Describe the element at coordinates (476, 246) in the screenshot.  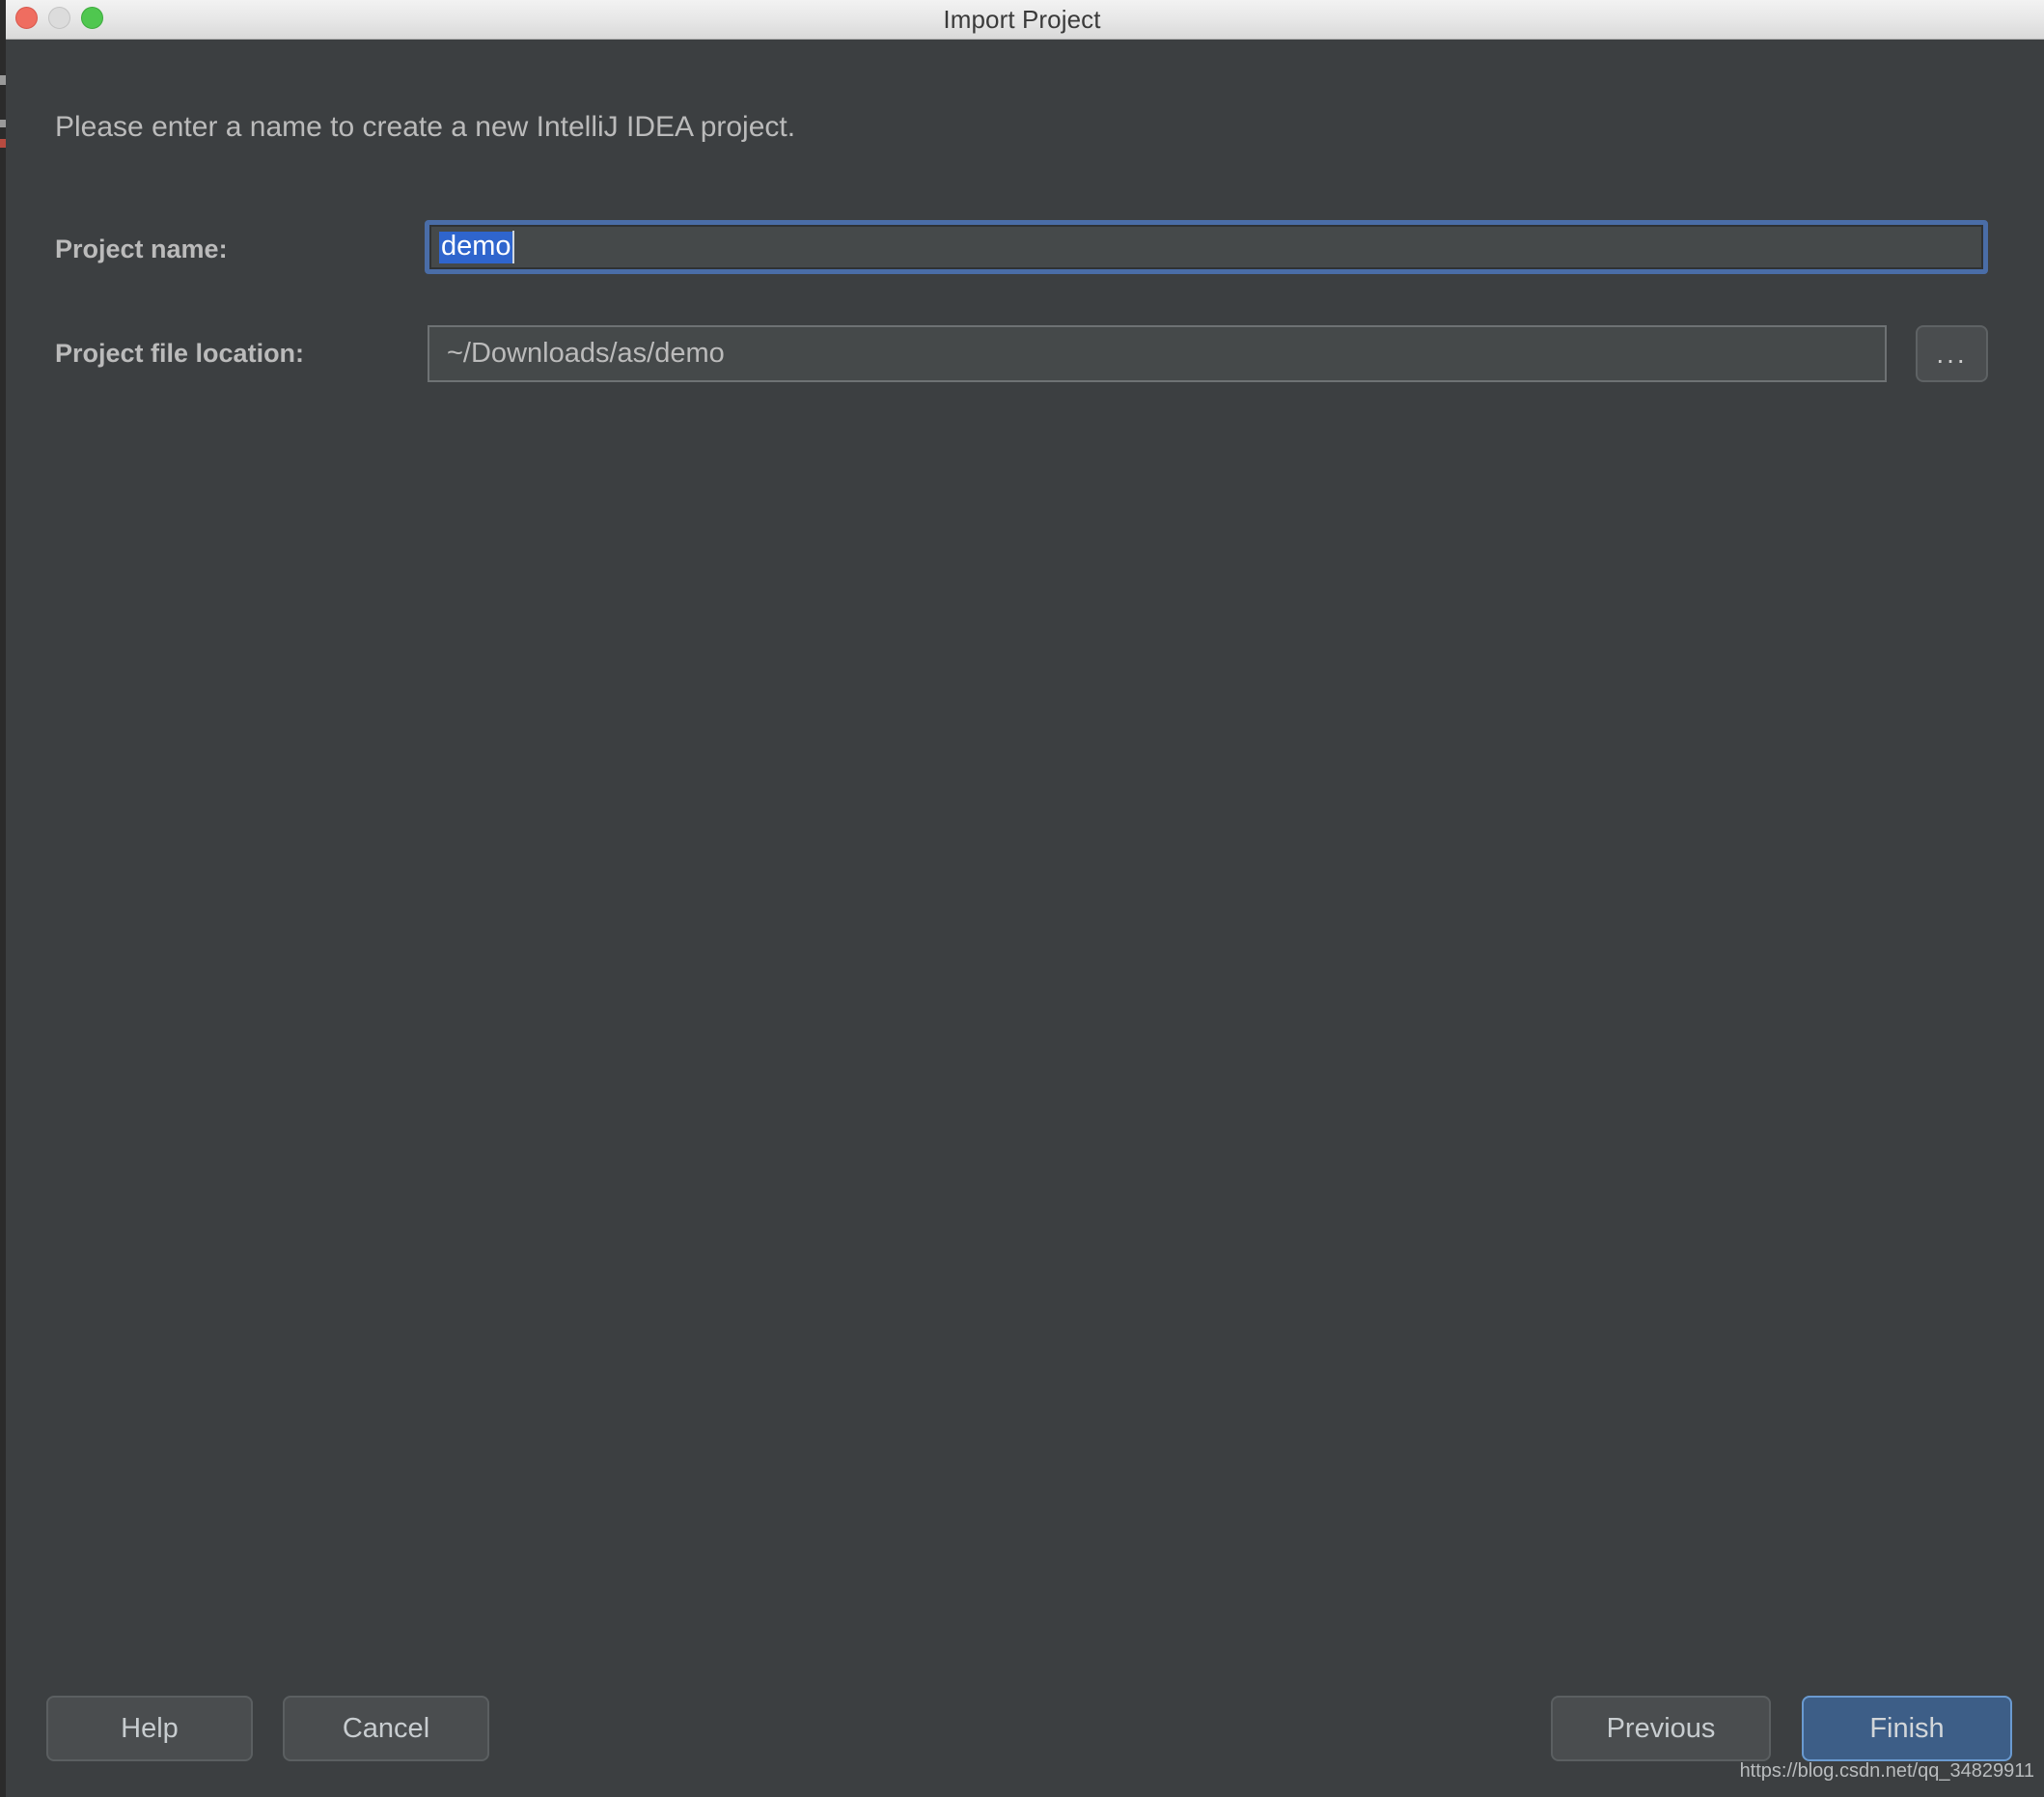
I see `project-name-input-value: demo` at that location.